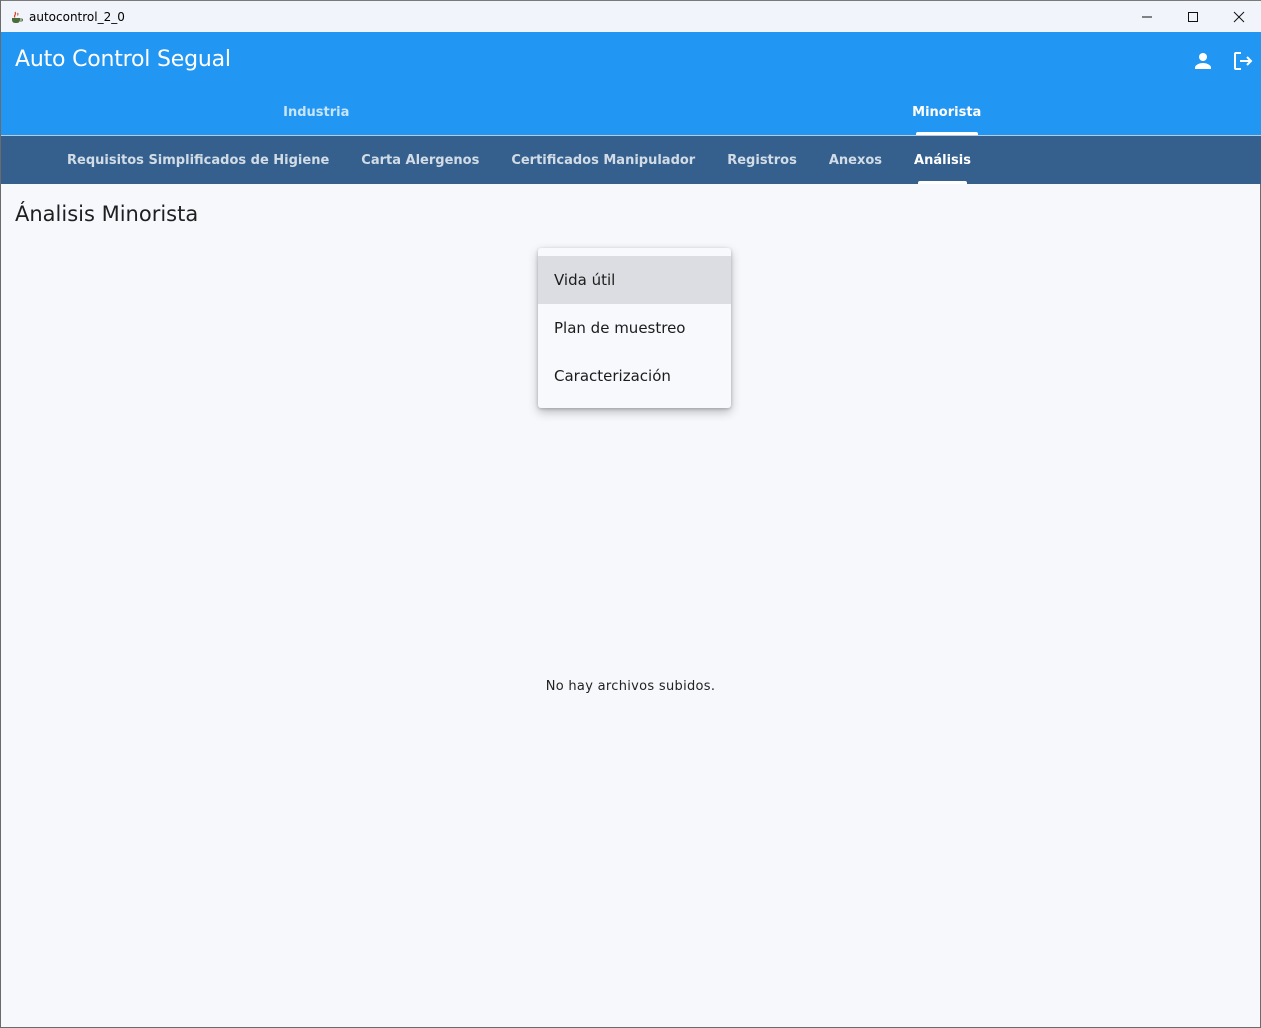 This screenshot has height=1028, width=1261. I want to click on main-tab-bar: Industria Minorista, so click(631, 116).